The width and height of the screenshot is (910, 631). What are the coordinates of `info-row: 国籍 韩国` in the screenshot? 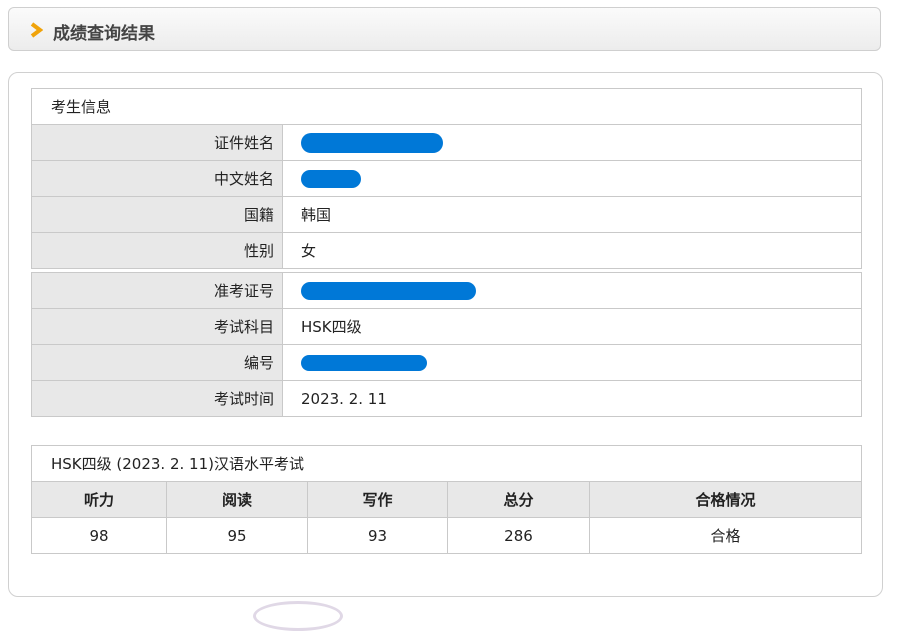 It's located at (446, 214).